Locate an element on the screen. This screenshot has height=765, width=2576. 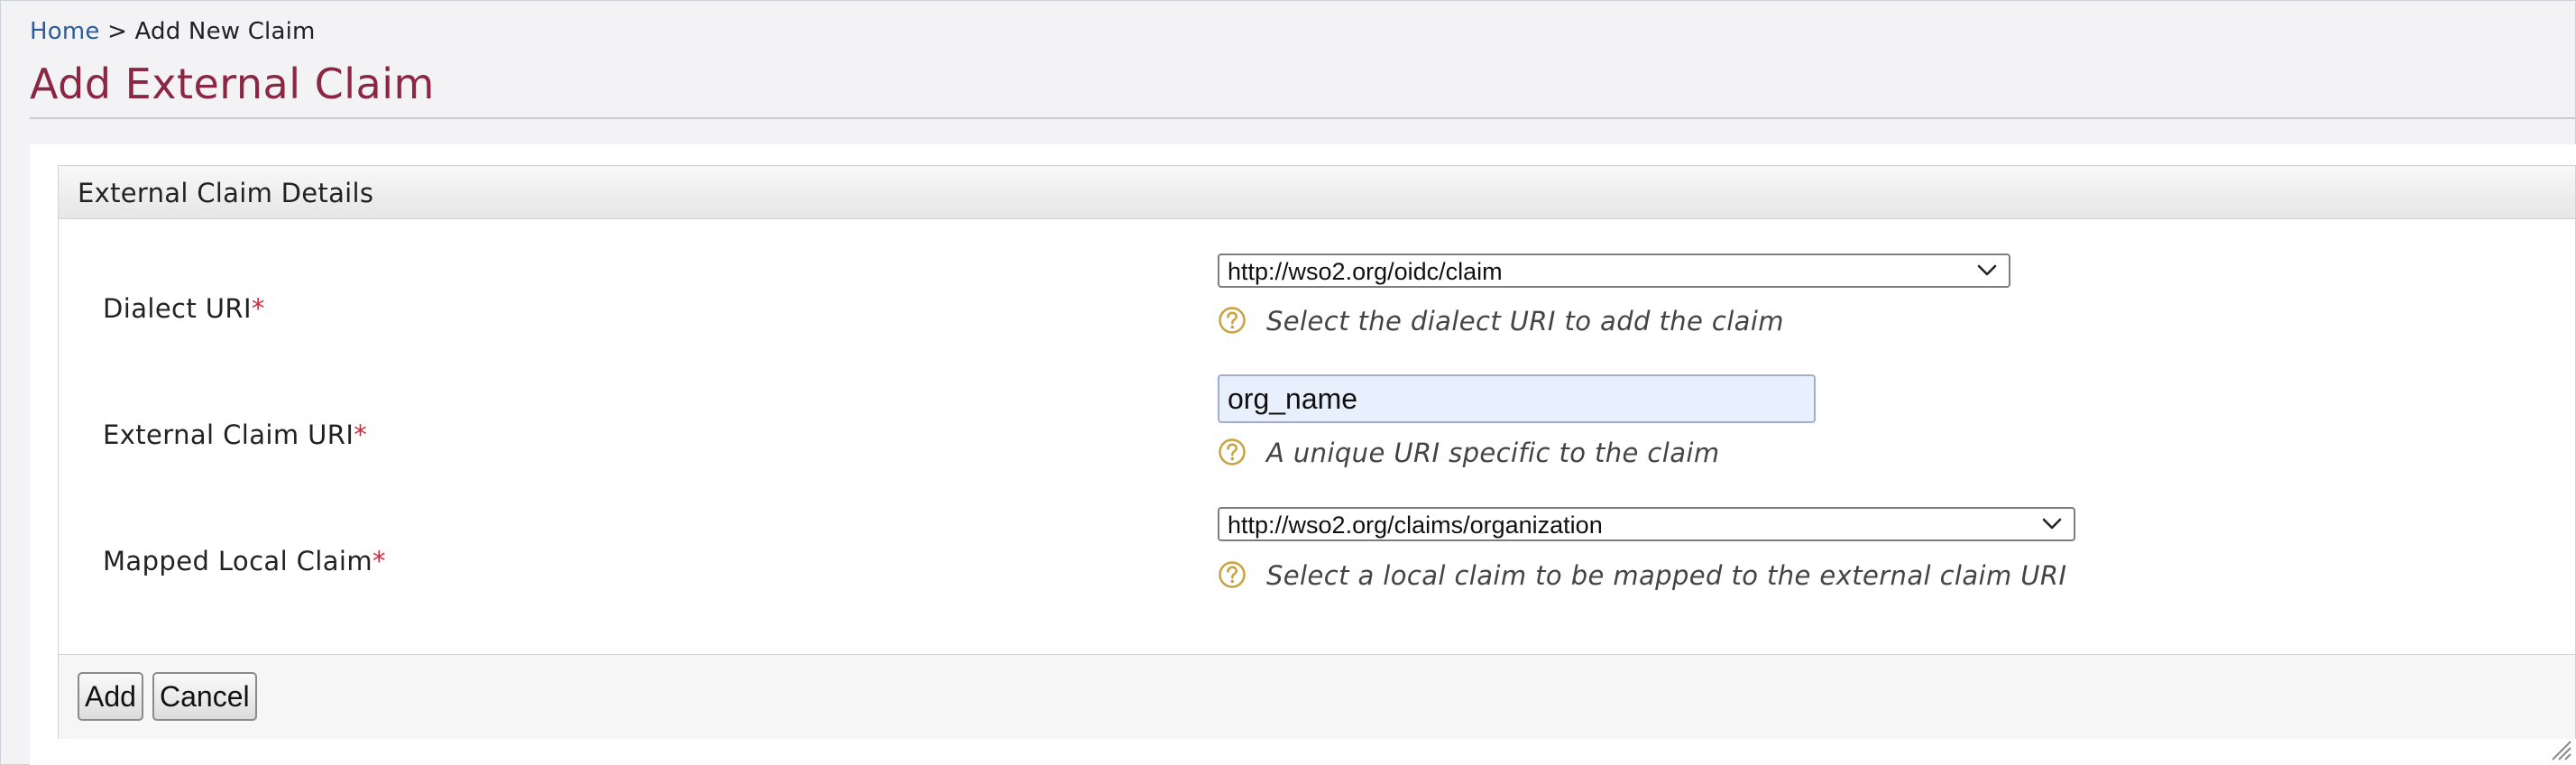
dialect-uri-help-text: Select the dialect URI to add the claim is located at coordinates (1525, 321).